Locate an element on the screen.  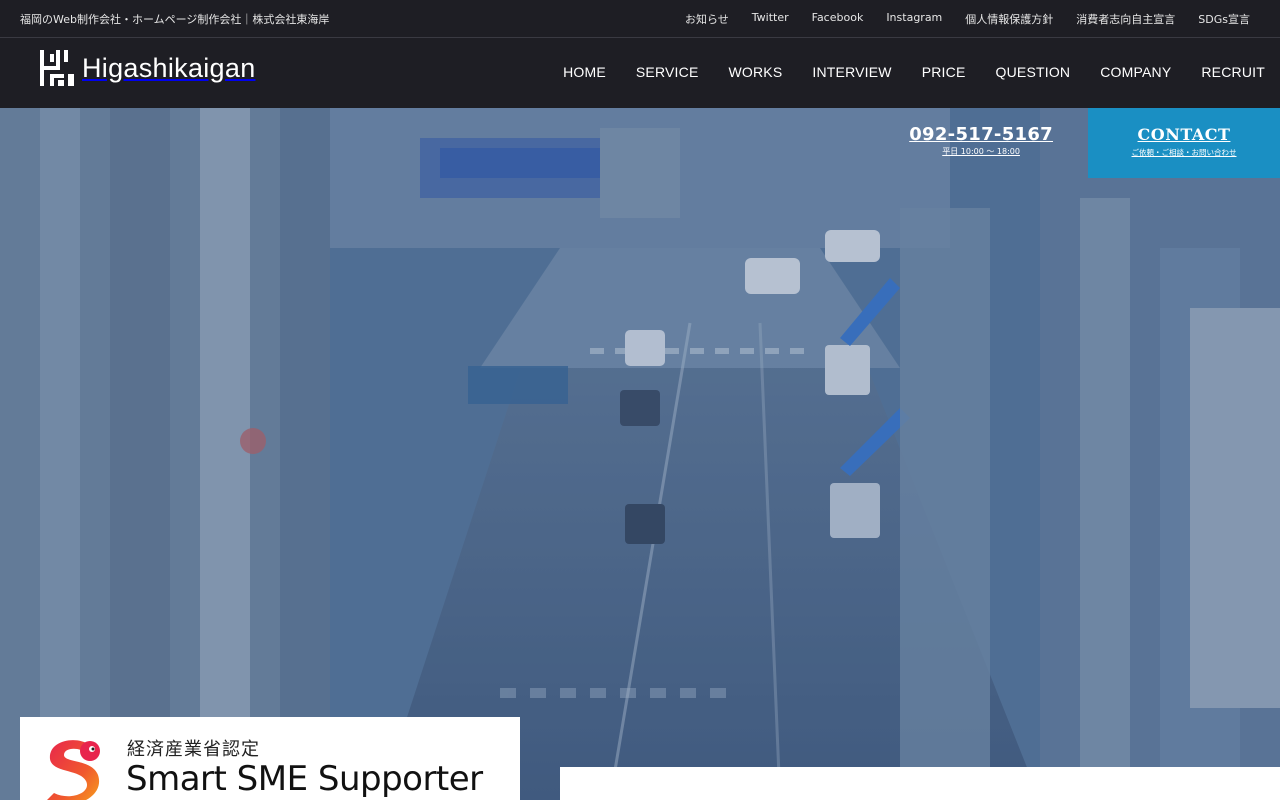
phone-hours: 平日 10:00 〜 18:00 is located at coordinates (981, 151).